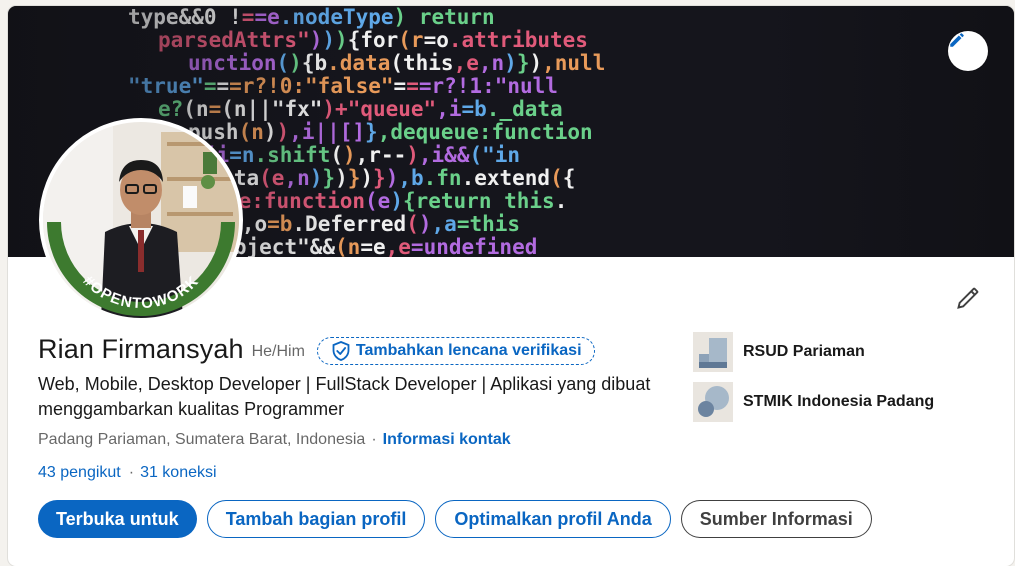 This screenshot has width=1015, height=566. I want to click on company-logo-icon, so click(713, 352).